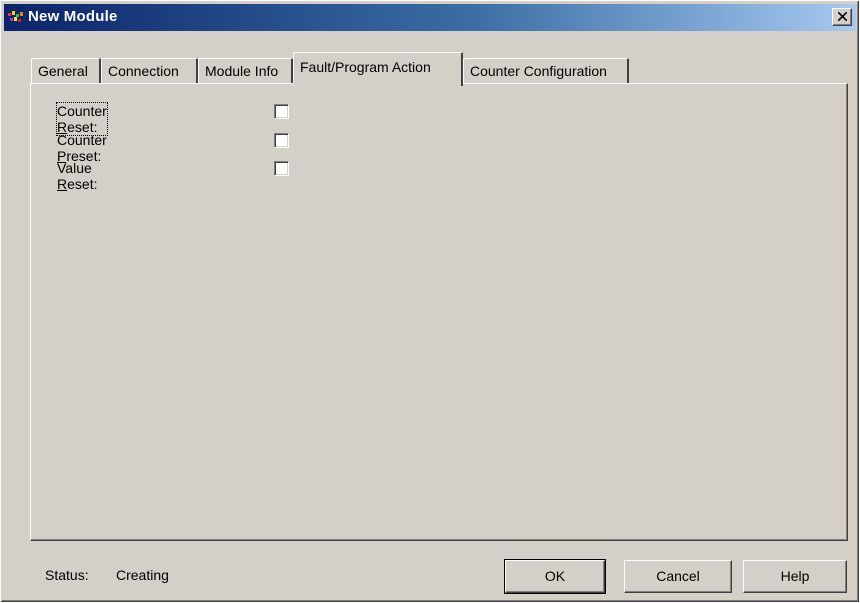 Image resolution: width=860 pixels, height=603 pixels. What do you see at coordinates (365, 67) in the screenshot?
I see `tab-fault-program-action-label: Fault/Program Action` at bounding box center [365, 67].